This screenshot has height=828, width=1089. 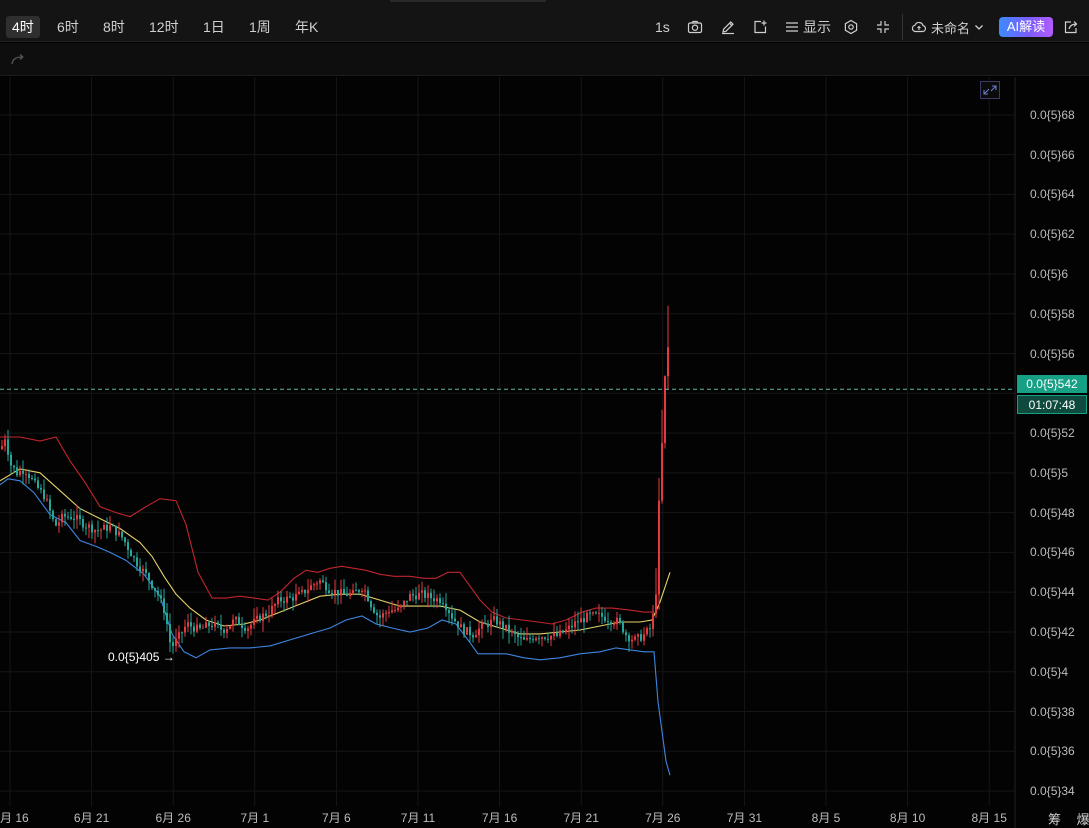 I want to click on interval-1y: 年K, so click(x=306, y=27).